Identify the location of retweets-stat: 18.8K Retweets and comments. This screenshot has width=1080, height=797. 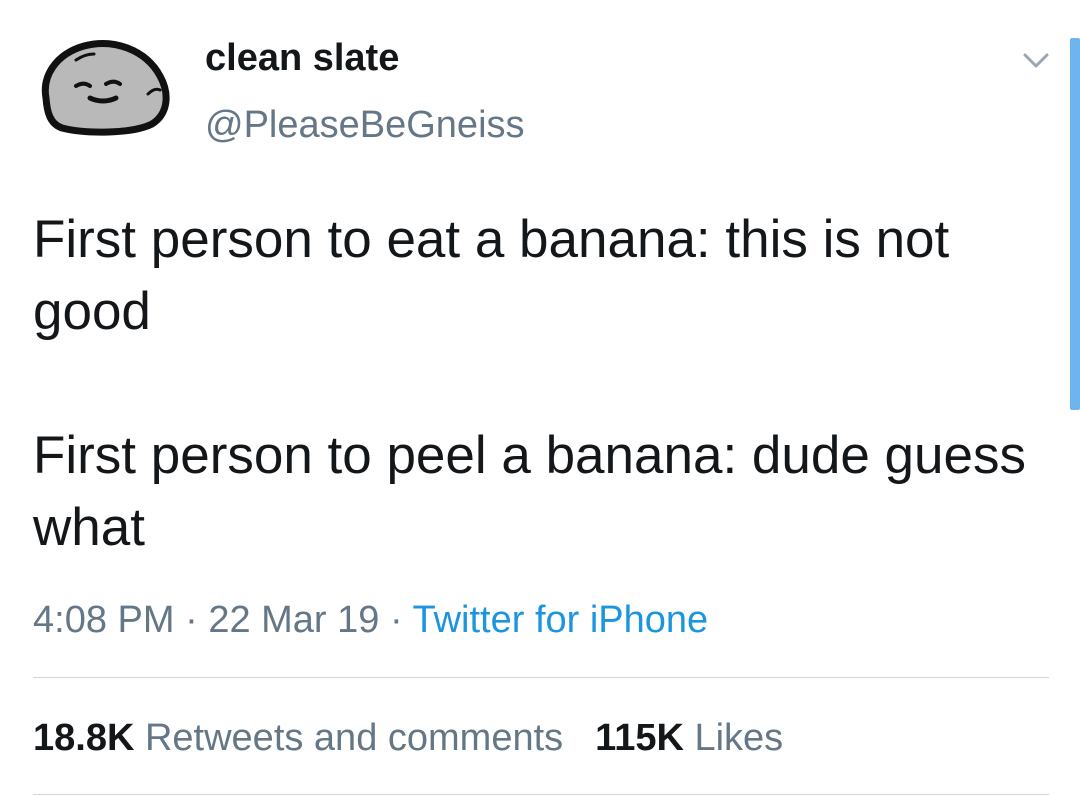
(298, 738).